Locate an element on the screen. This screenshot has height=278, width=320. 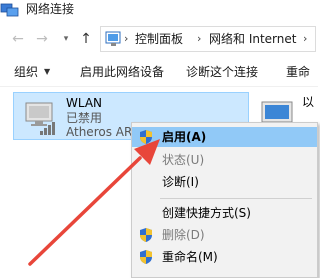
connection-name: WLAN is located at coordinates (84, 103).